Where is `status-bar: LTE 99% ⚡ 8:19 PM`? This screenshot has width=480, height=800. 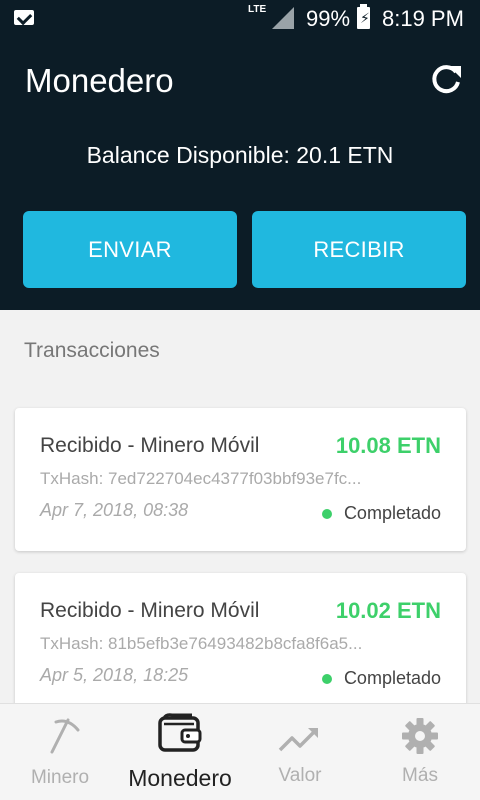
status-bar: LTE 99% ⚡ 8:19 PM is located at coordinates (240, 18).